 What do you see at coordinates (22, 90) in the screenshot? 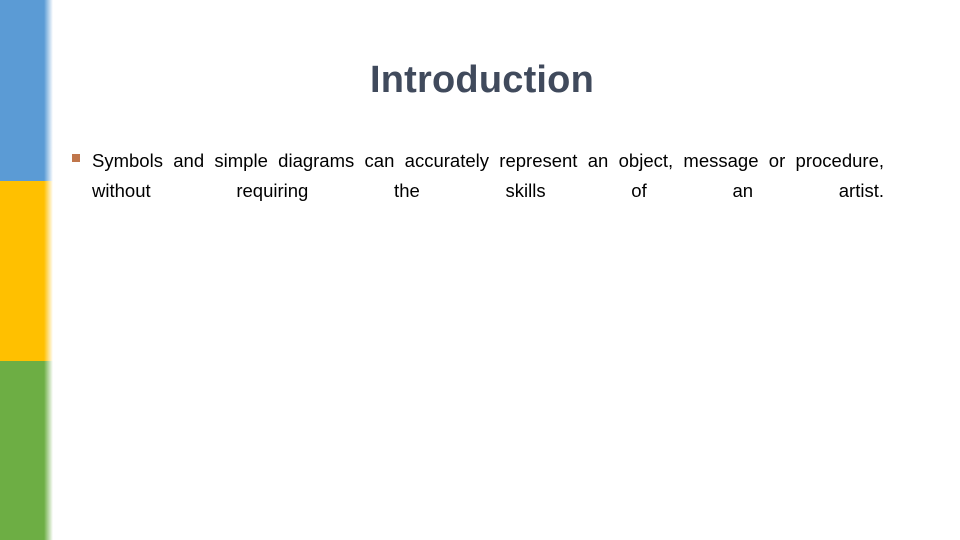
I see `accent-segment-blue` at bounding box center [22, 90].